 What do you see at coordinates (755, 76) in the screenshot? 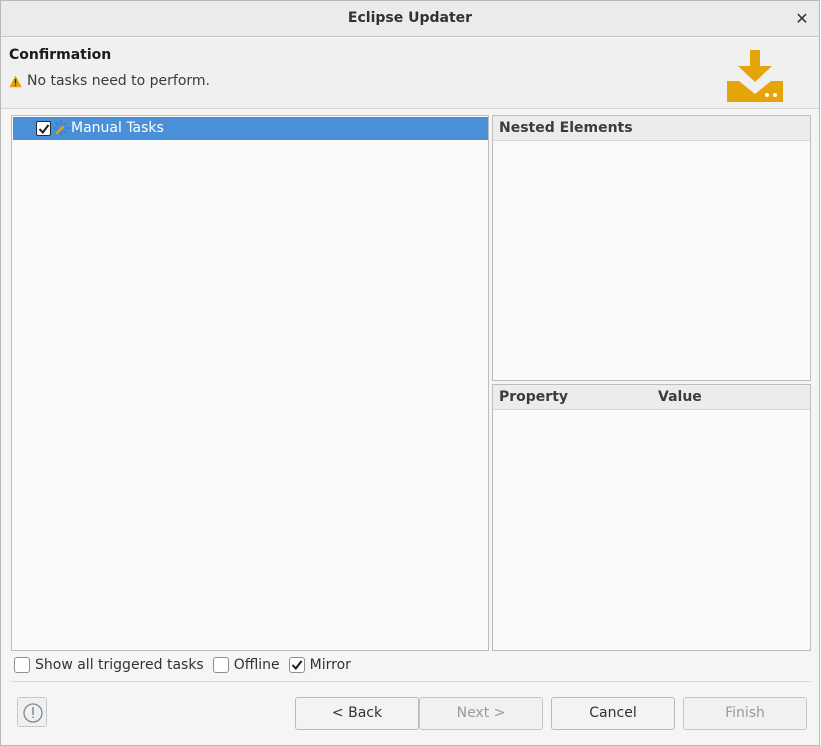
I see `download-icon` at bounding box center [755, 76].